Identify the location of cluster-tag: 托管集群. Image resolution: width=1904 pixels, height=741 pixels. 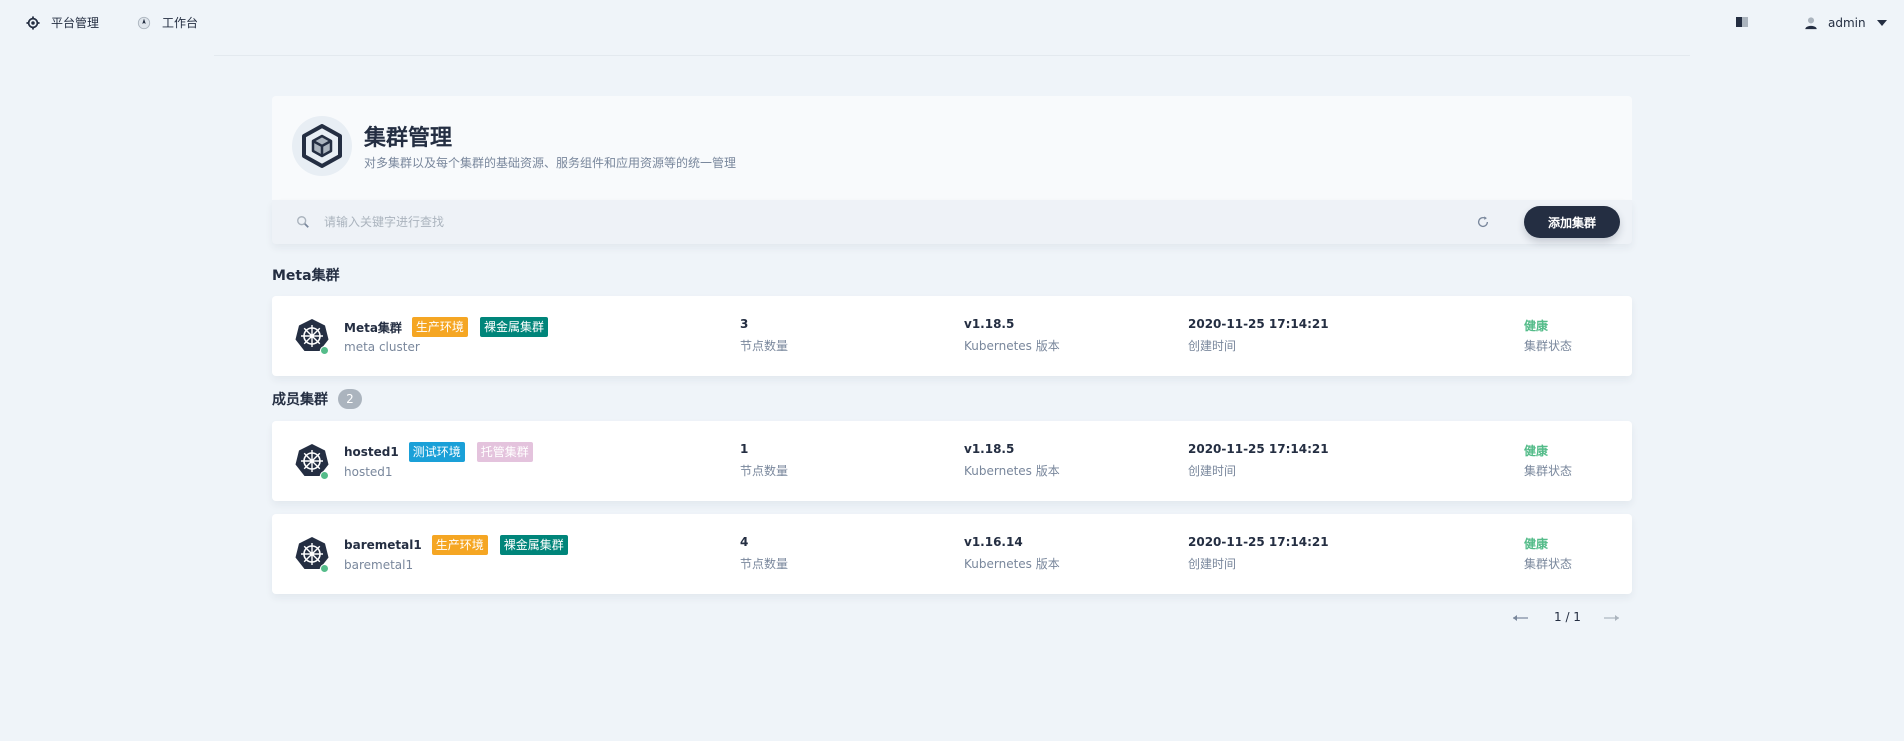
(504, 452).